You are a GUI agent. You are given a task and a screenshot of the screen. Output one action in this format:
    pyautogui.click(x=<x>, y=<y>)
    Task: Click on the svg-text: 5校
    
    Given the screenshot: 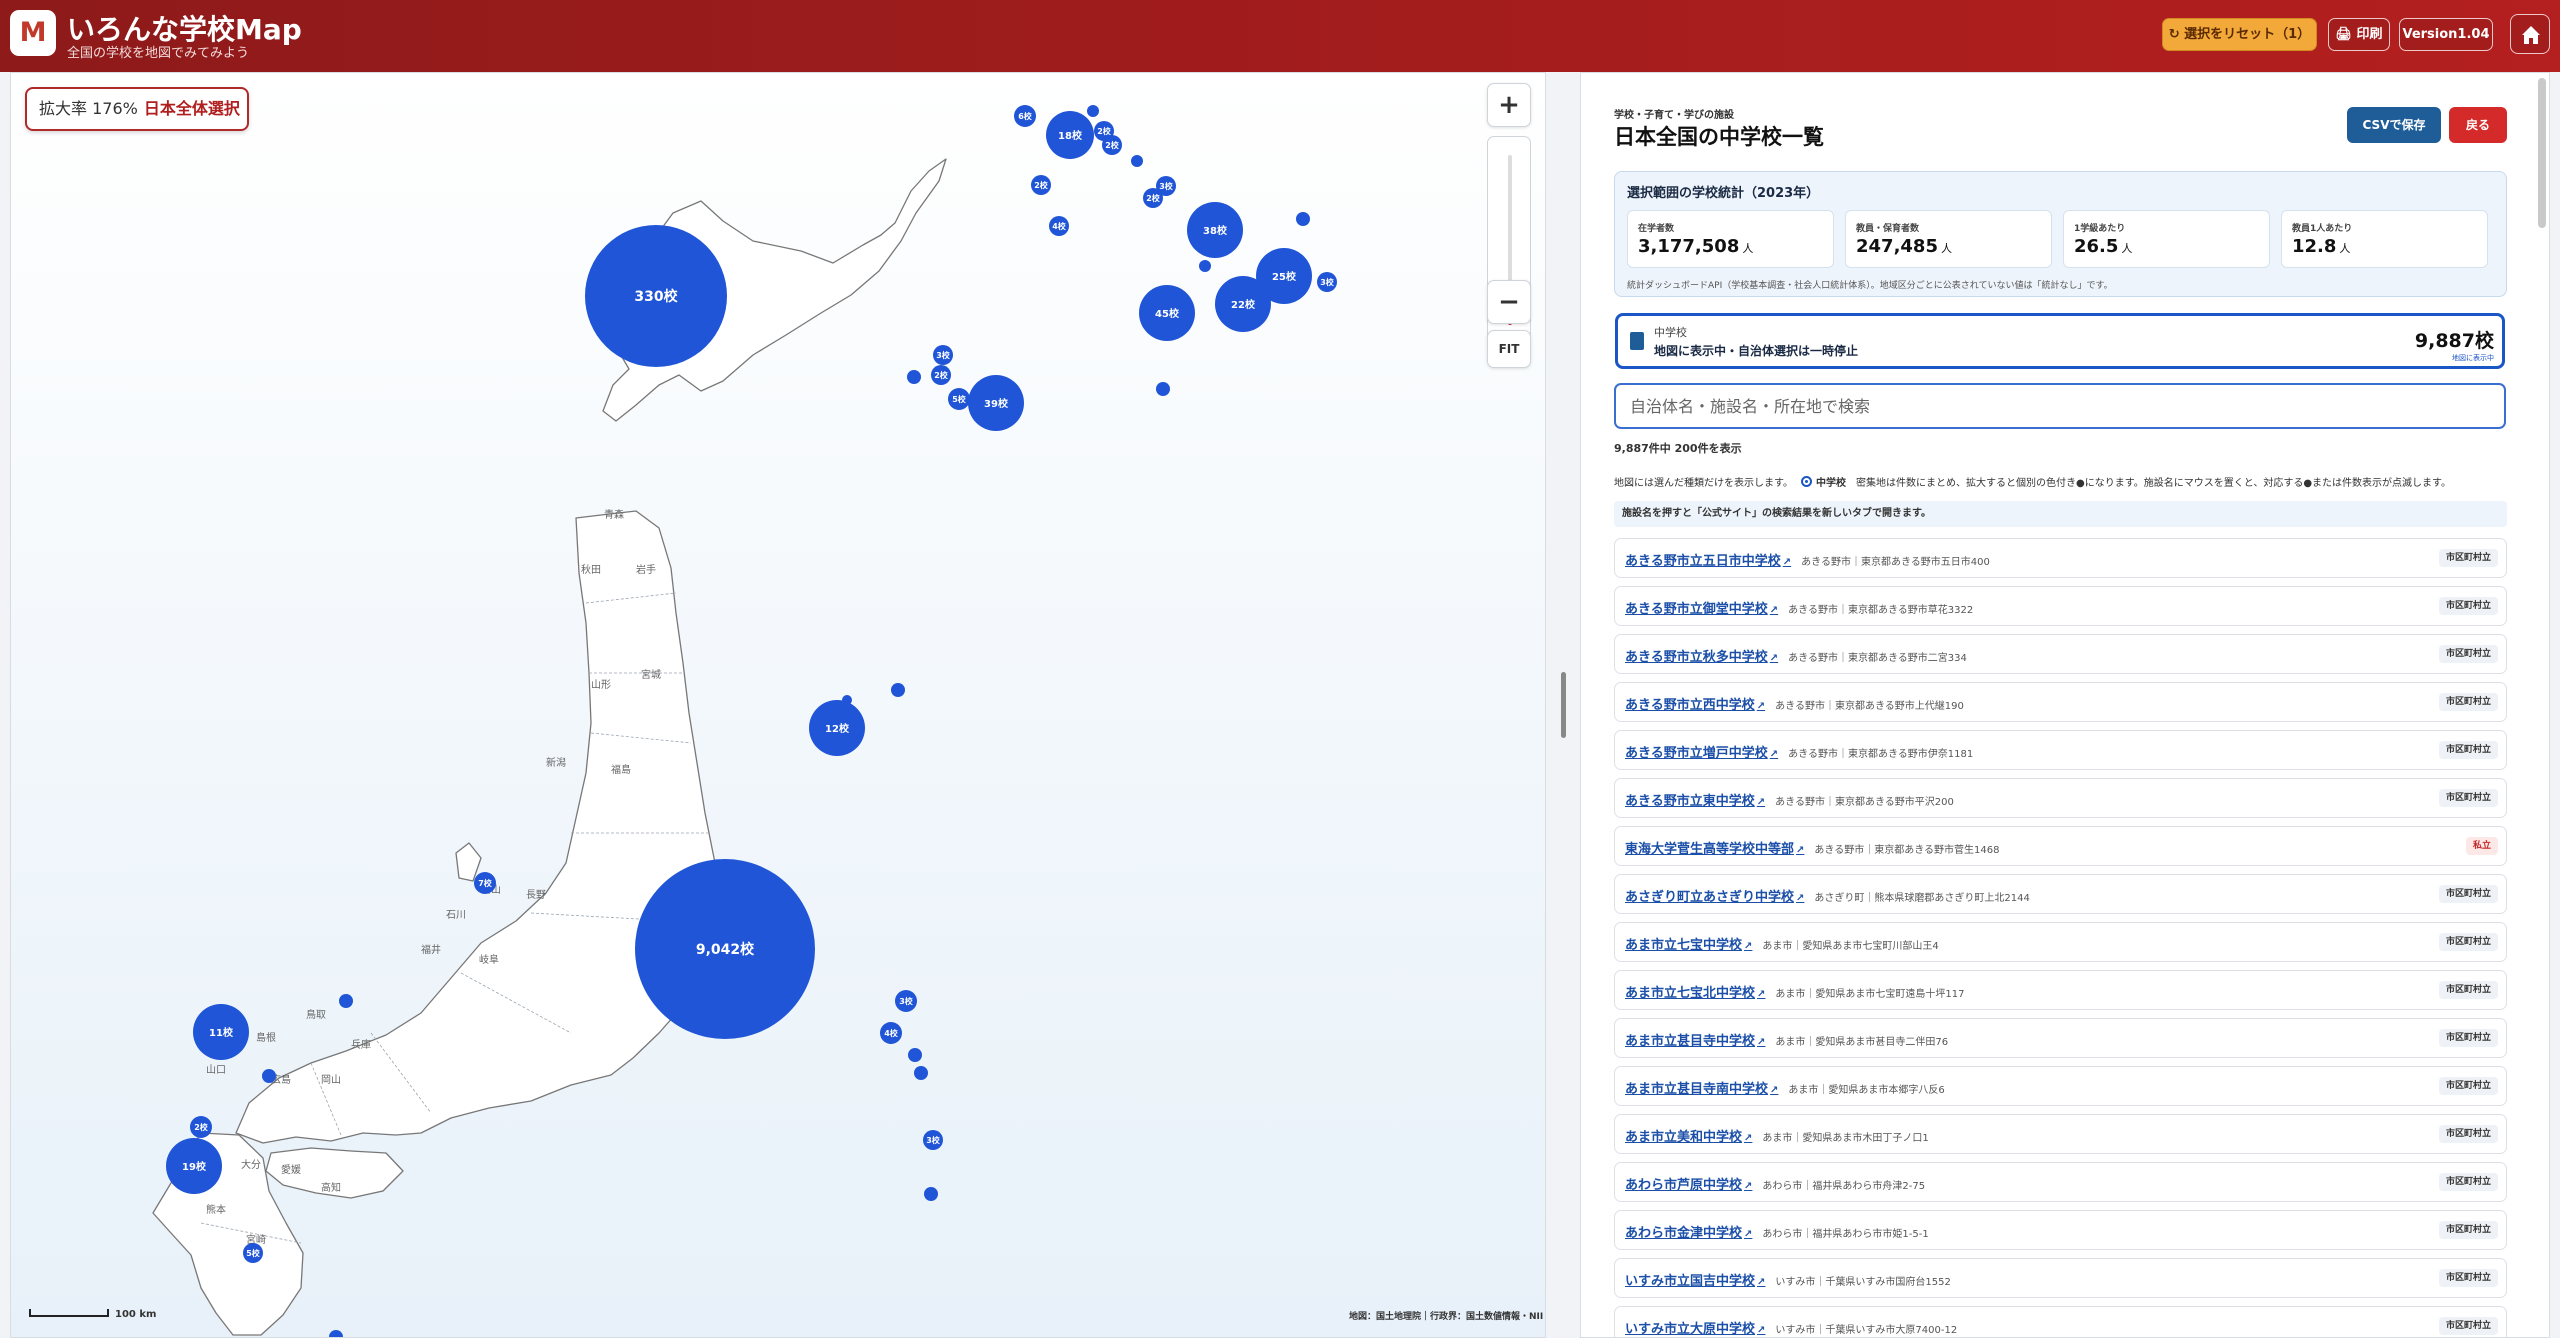 What is the action you would take?
    pyautogui.click(x=959, y=399)
    